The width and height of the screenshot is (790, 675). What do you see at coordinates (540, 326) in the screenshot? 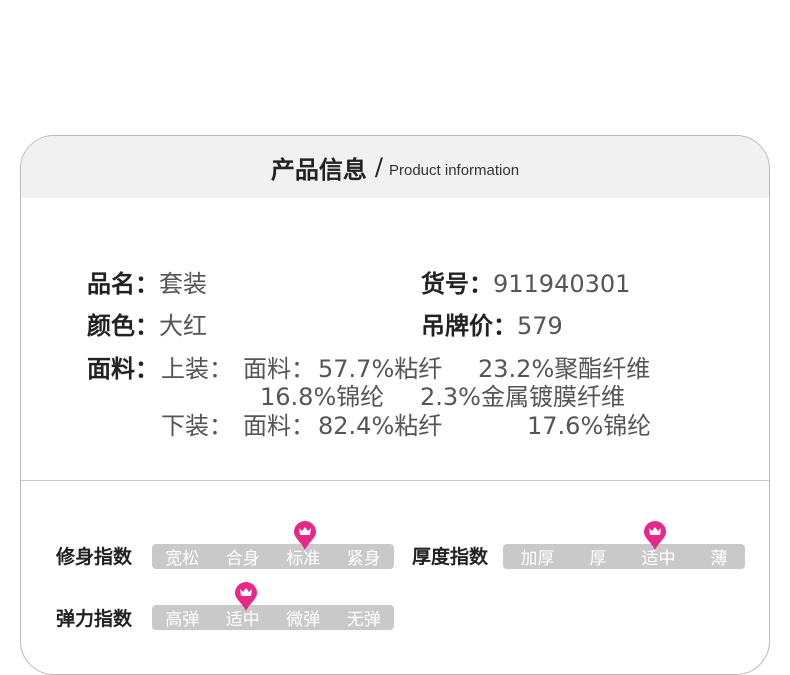
I see `price-value: 579` at bounding box center [540, 326].